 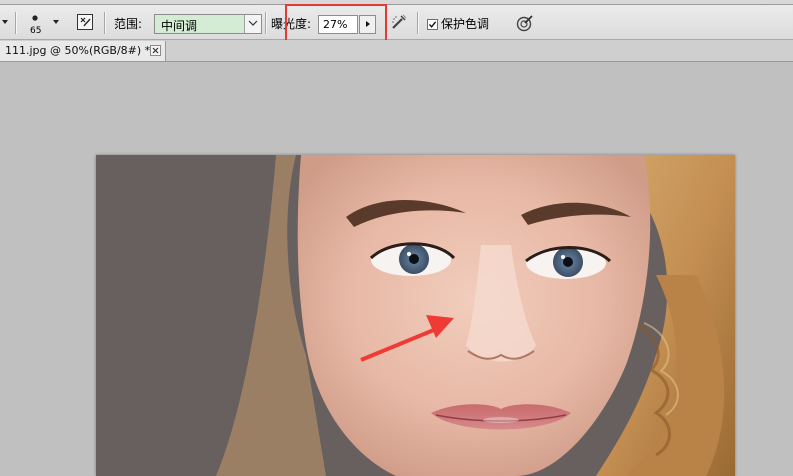 I want to click on document-tab-bar: 111.jpg @ 50%(RGB/8#) *, so click(x=396, y=51).